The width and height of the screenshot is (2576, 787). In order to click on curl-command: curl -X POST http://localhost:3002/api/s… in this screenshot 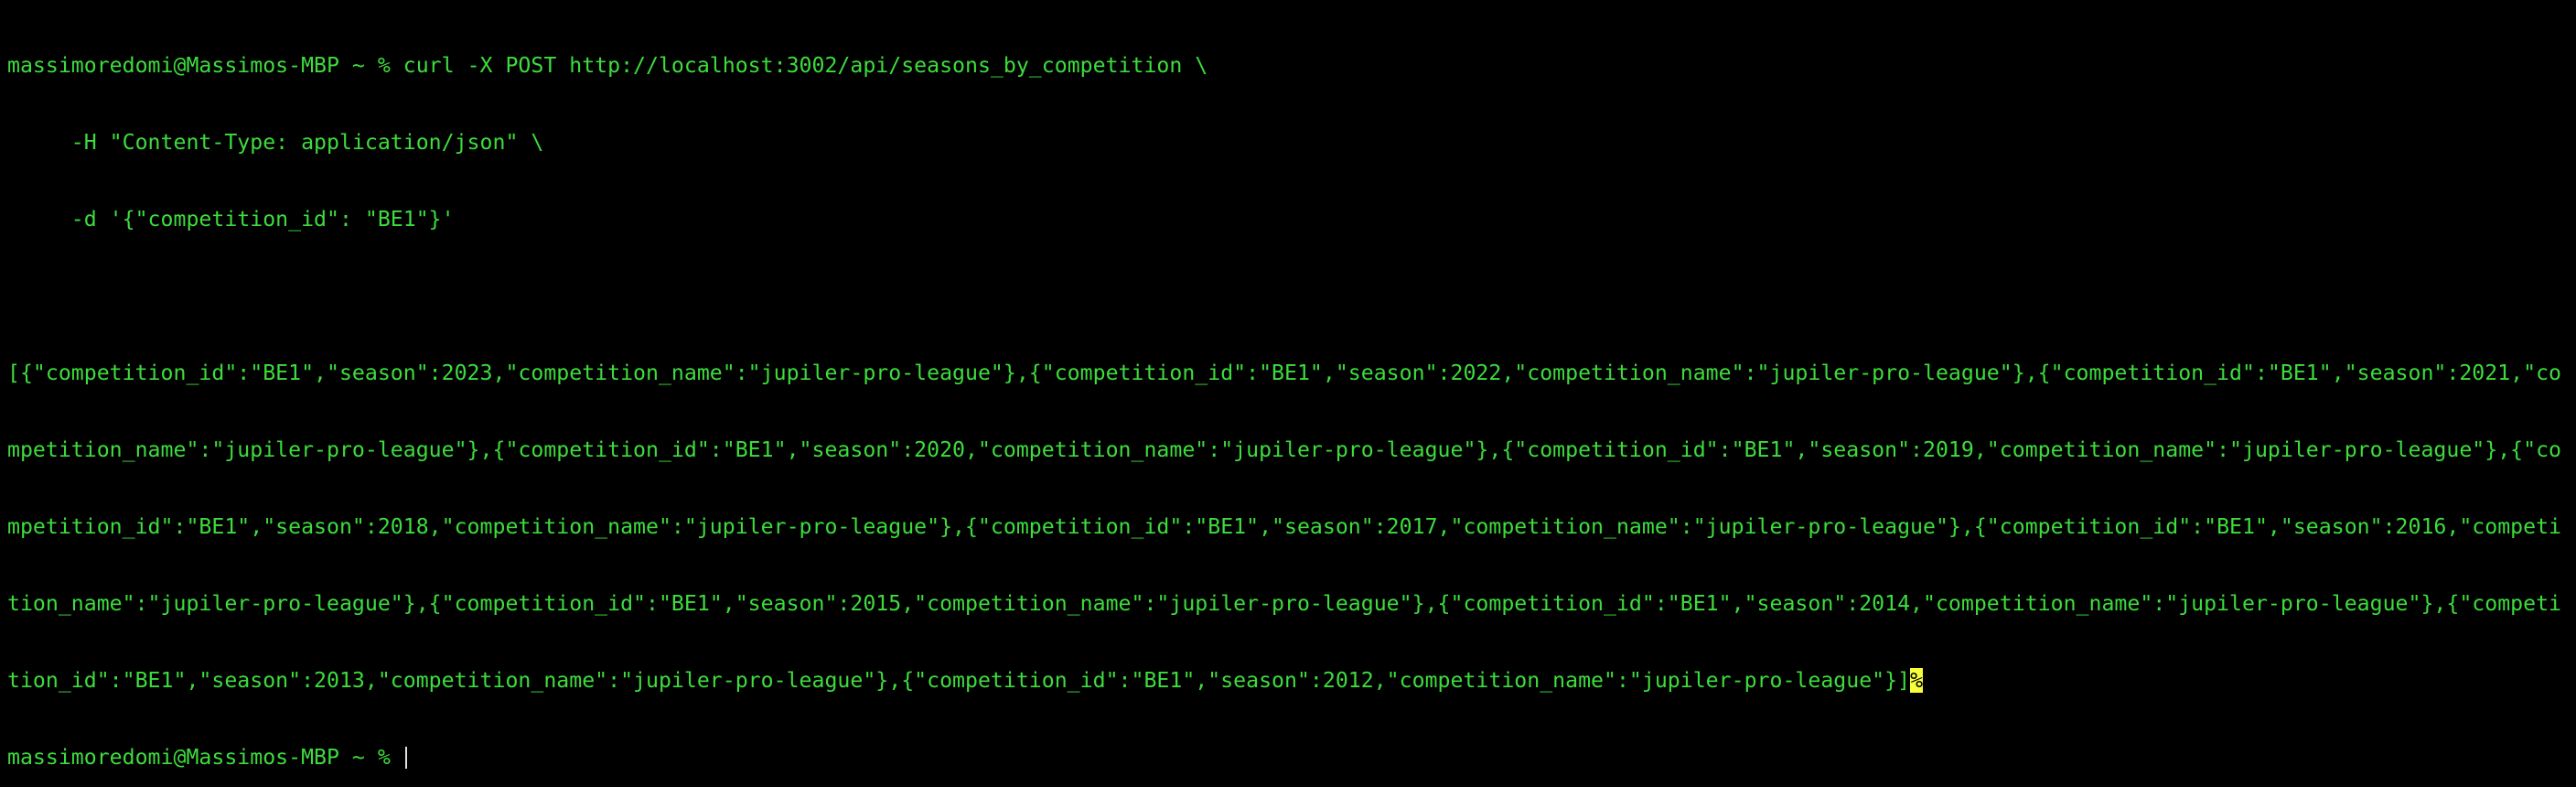, I will do `click(805, 65)`.